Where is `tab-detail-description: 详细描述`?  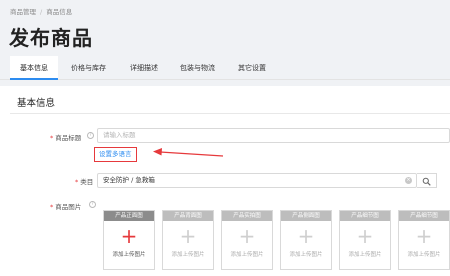 tab-detail-description: 详细描述 is located at coordinates (144, 68).